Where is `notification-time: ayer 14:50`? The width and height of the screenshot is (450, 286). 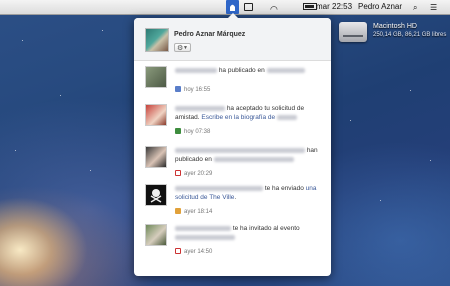
notification-time: ayer 14:50 is located at coordinates (193, 251).